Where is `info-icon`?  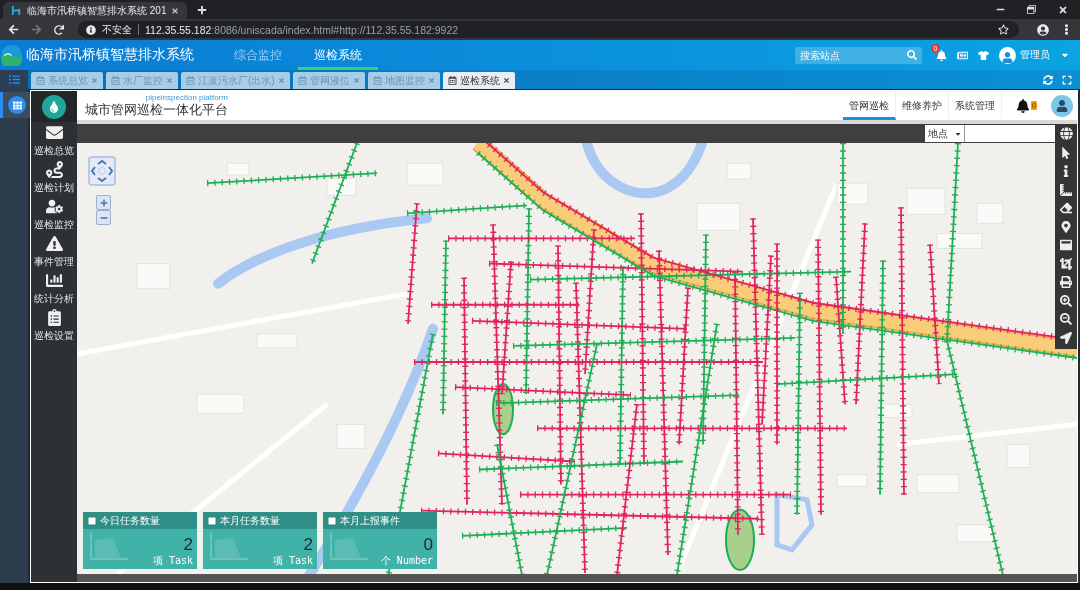
info-icon is located at coordinates (91, 29).